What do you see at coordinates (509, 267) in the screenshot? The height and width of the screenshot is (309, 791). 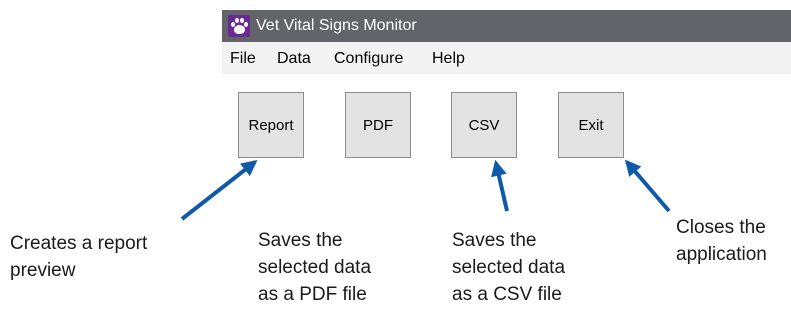 I see `csv-caption: Saves the selected data as a CSV file` at bounding box center [509, 267].